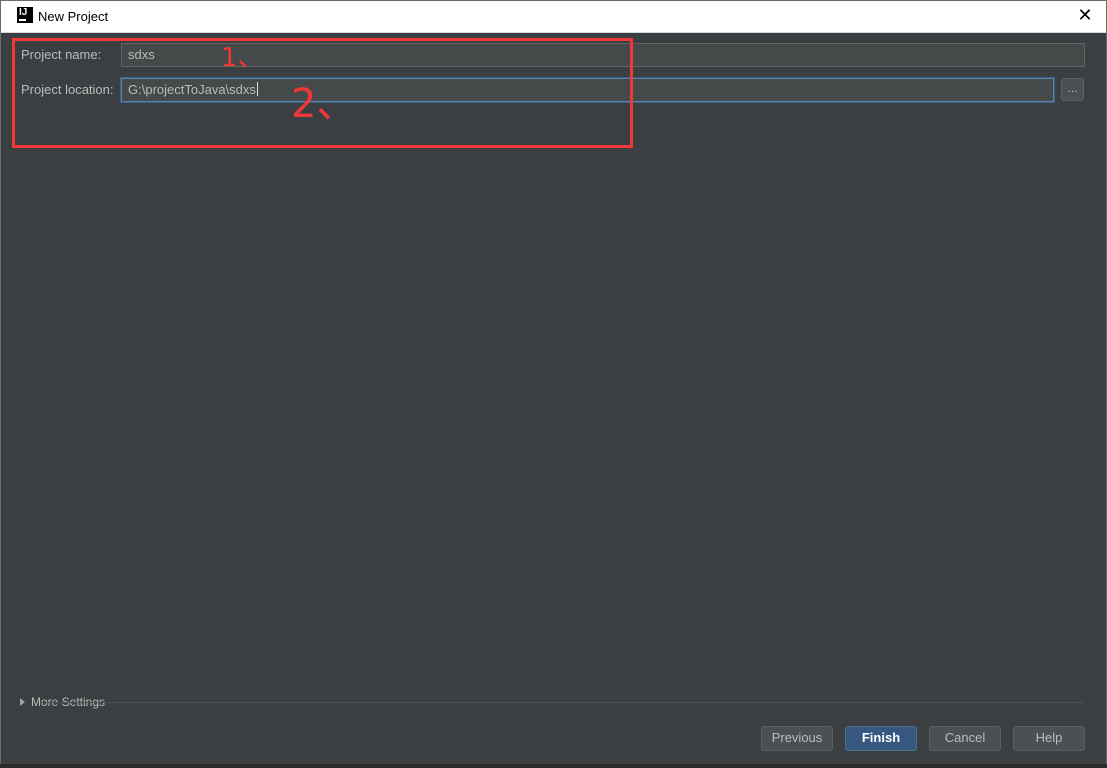 The image size is (1107, 768). What do you see at coordinates (1085, 15) in the screenshot?
I see `close-icon: ✕` at bounding box center [1085, 15].